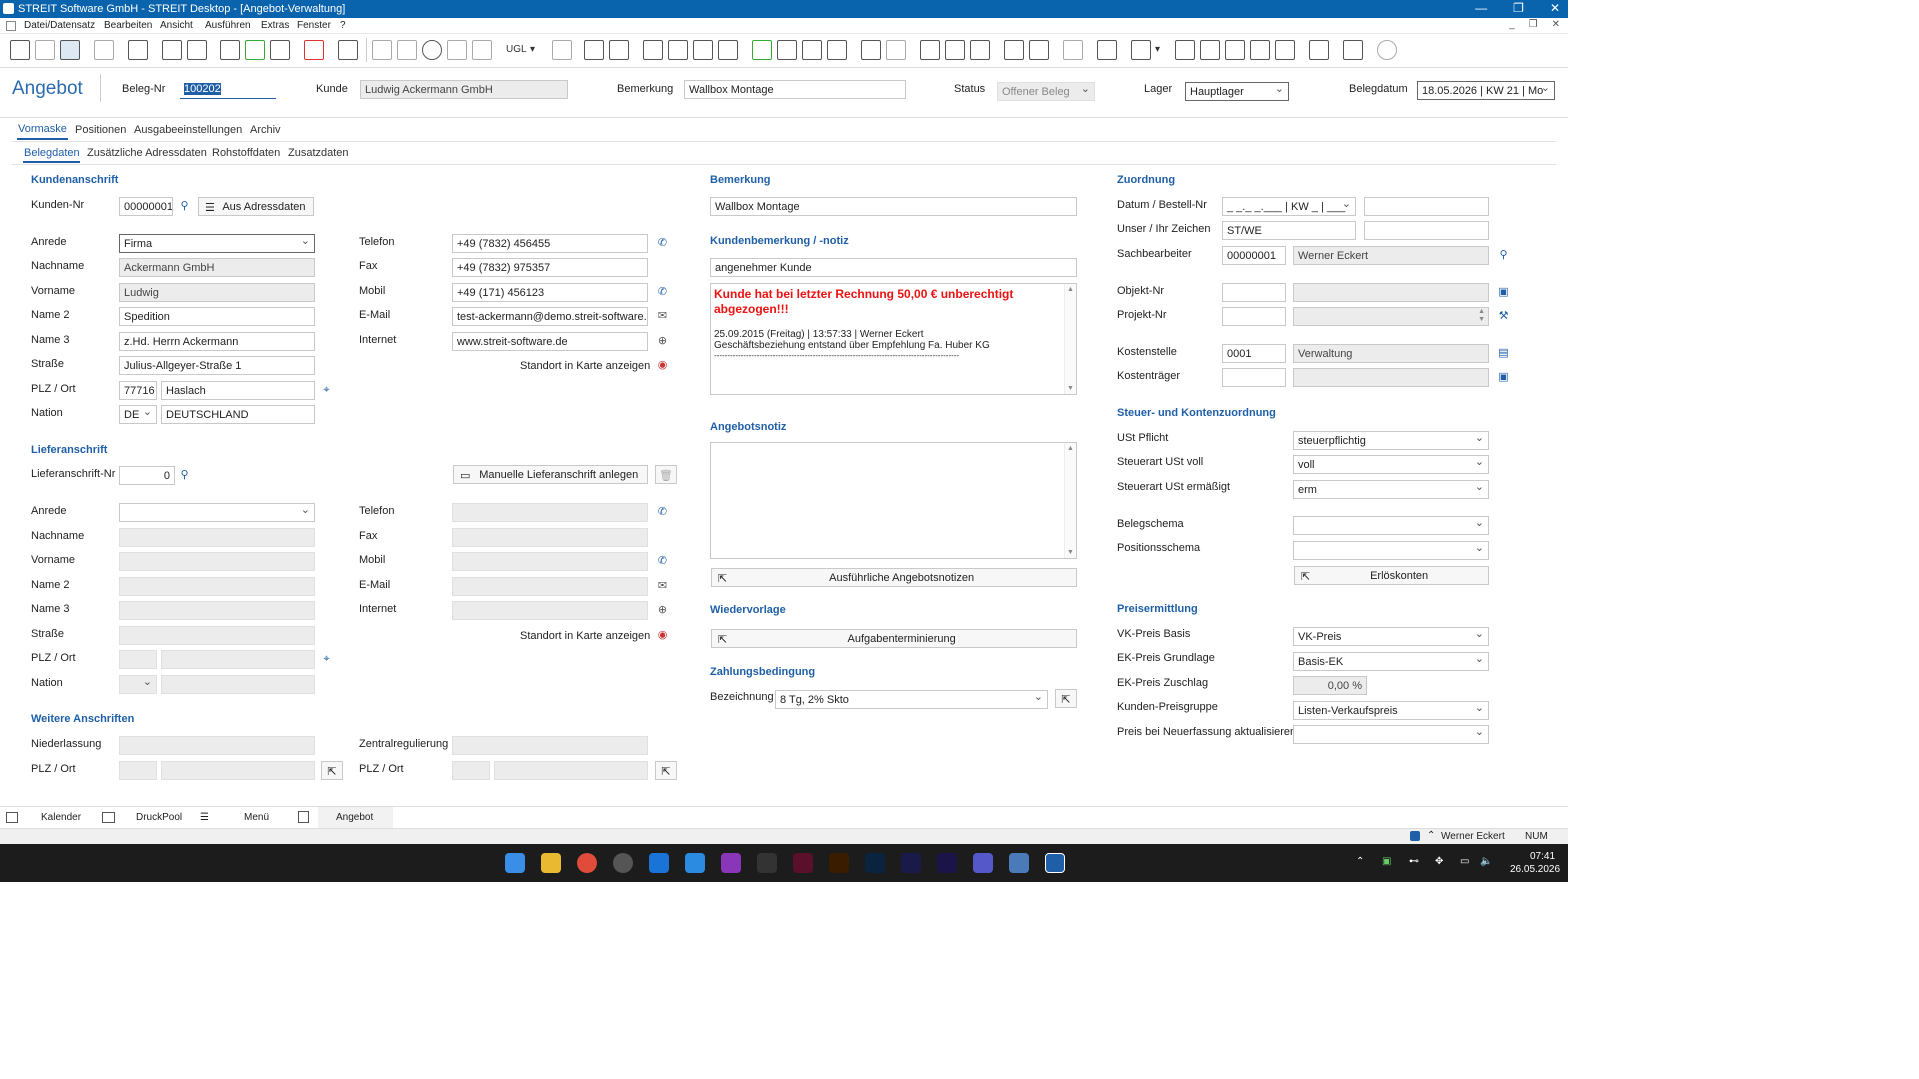 Image resolution: width=1919 pixels, height=1079 pixels. I want to click on new-icon, so click(20, 50).